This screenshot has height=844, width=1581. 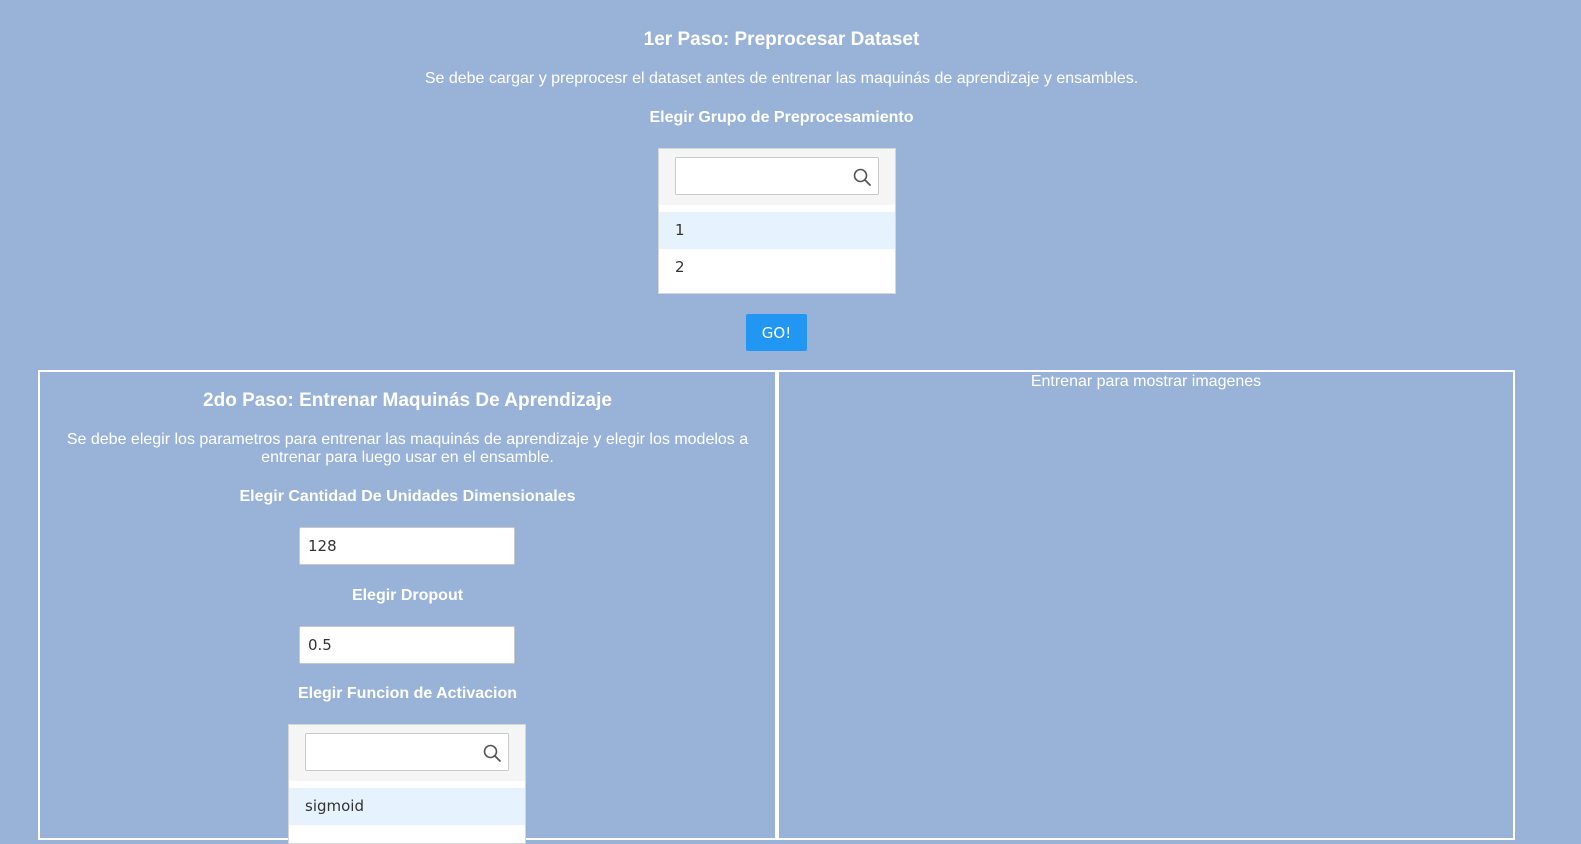 What do you see at coordinates (781, 39) in the screenshot?
I see `step1-title: 1er Paso: Preprocesar Dataset` at bounding box center [781, 39].